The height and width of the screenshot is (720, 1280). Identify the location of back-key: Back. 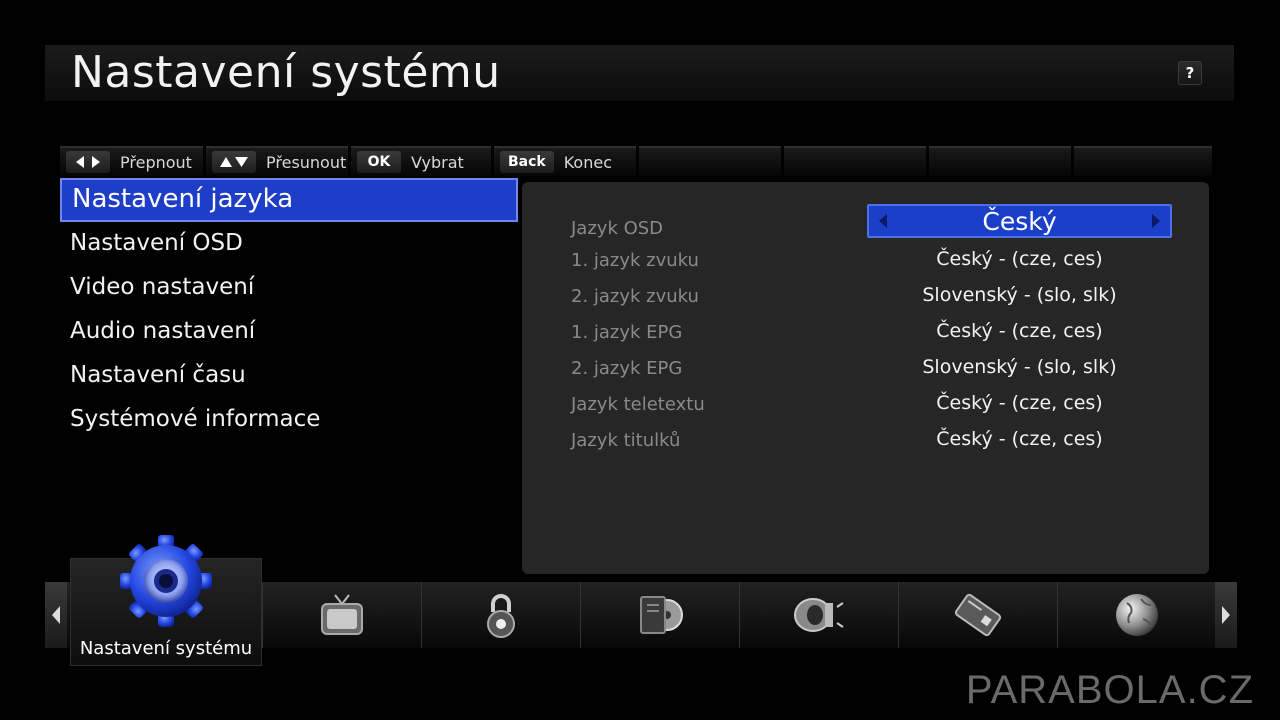
(527, 162).